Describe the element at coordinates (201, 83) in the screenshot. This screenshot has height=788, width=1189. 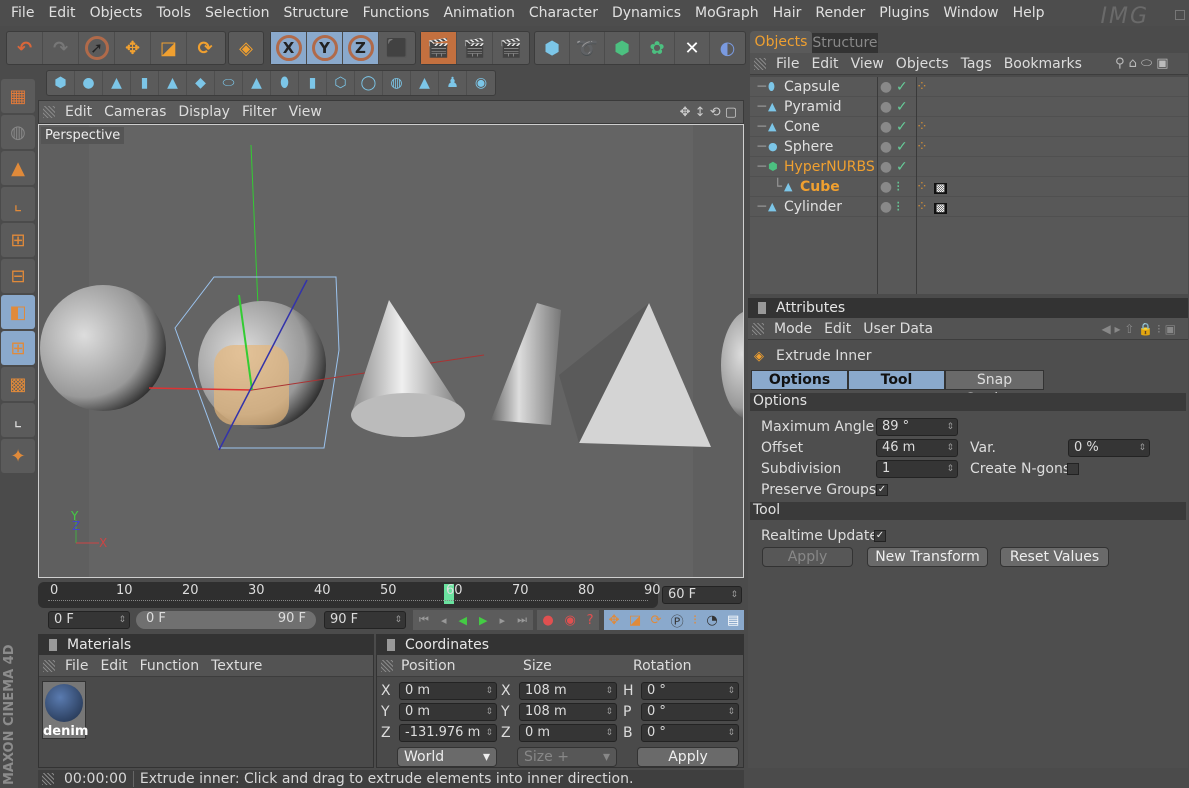
I see `plane-icon: ◆` at that location.